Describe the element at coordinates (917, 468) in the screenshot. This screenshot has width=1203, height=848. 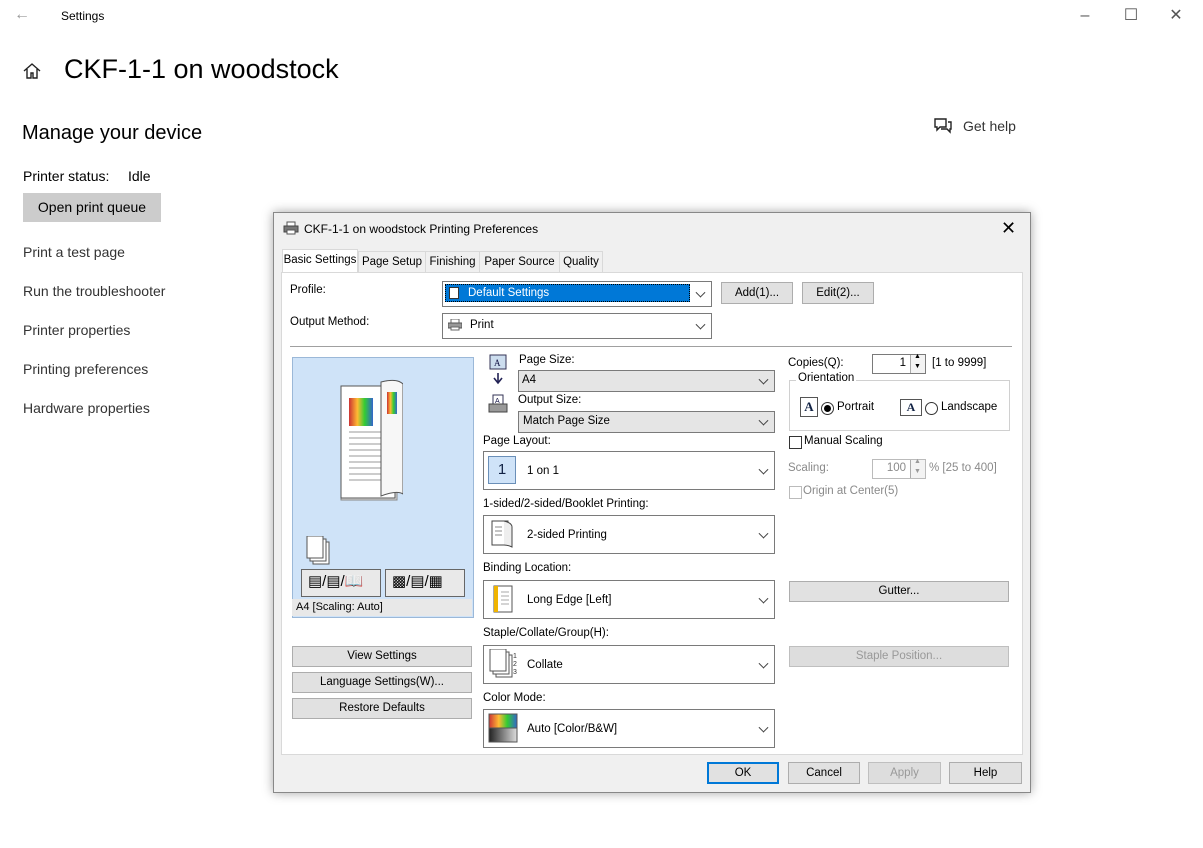
I see `scaling-spin-buttons: ▲ ▼` at that location.